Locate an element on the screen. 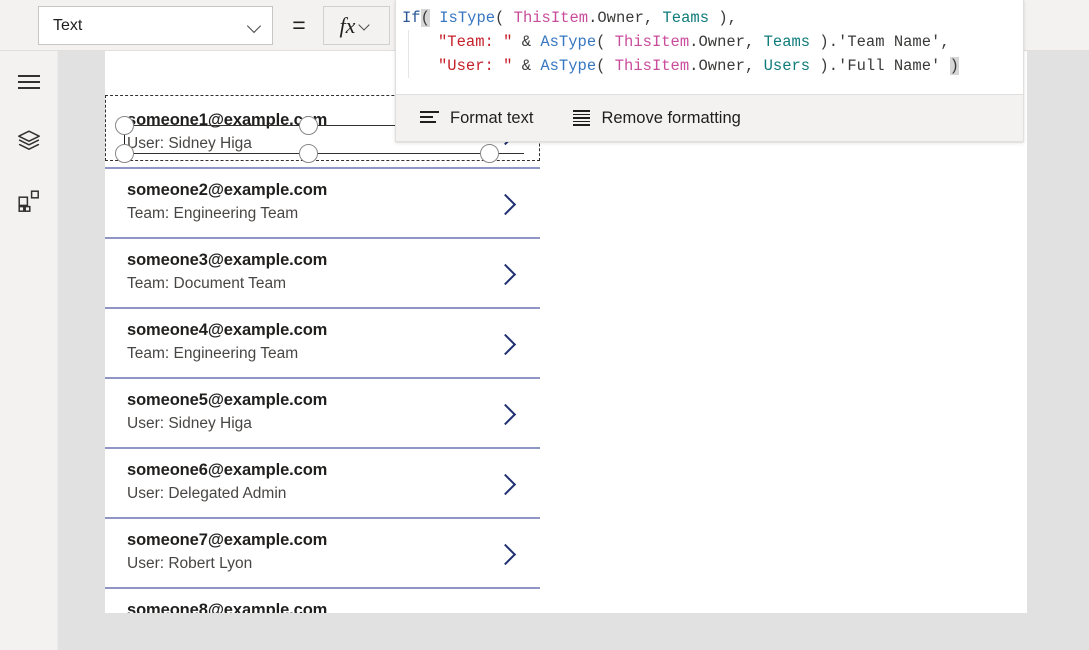 The height and width of the screenshot is (650, 1089). gallery-item: someone3@example.com Team: Document Team is located at coordinates (322, 274).